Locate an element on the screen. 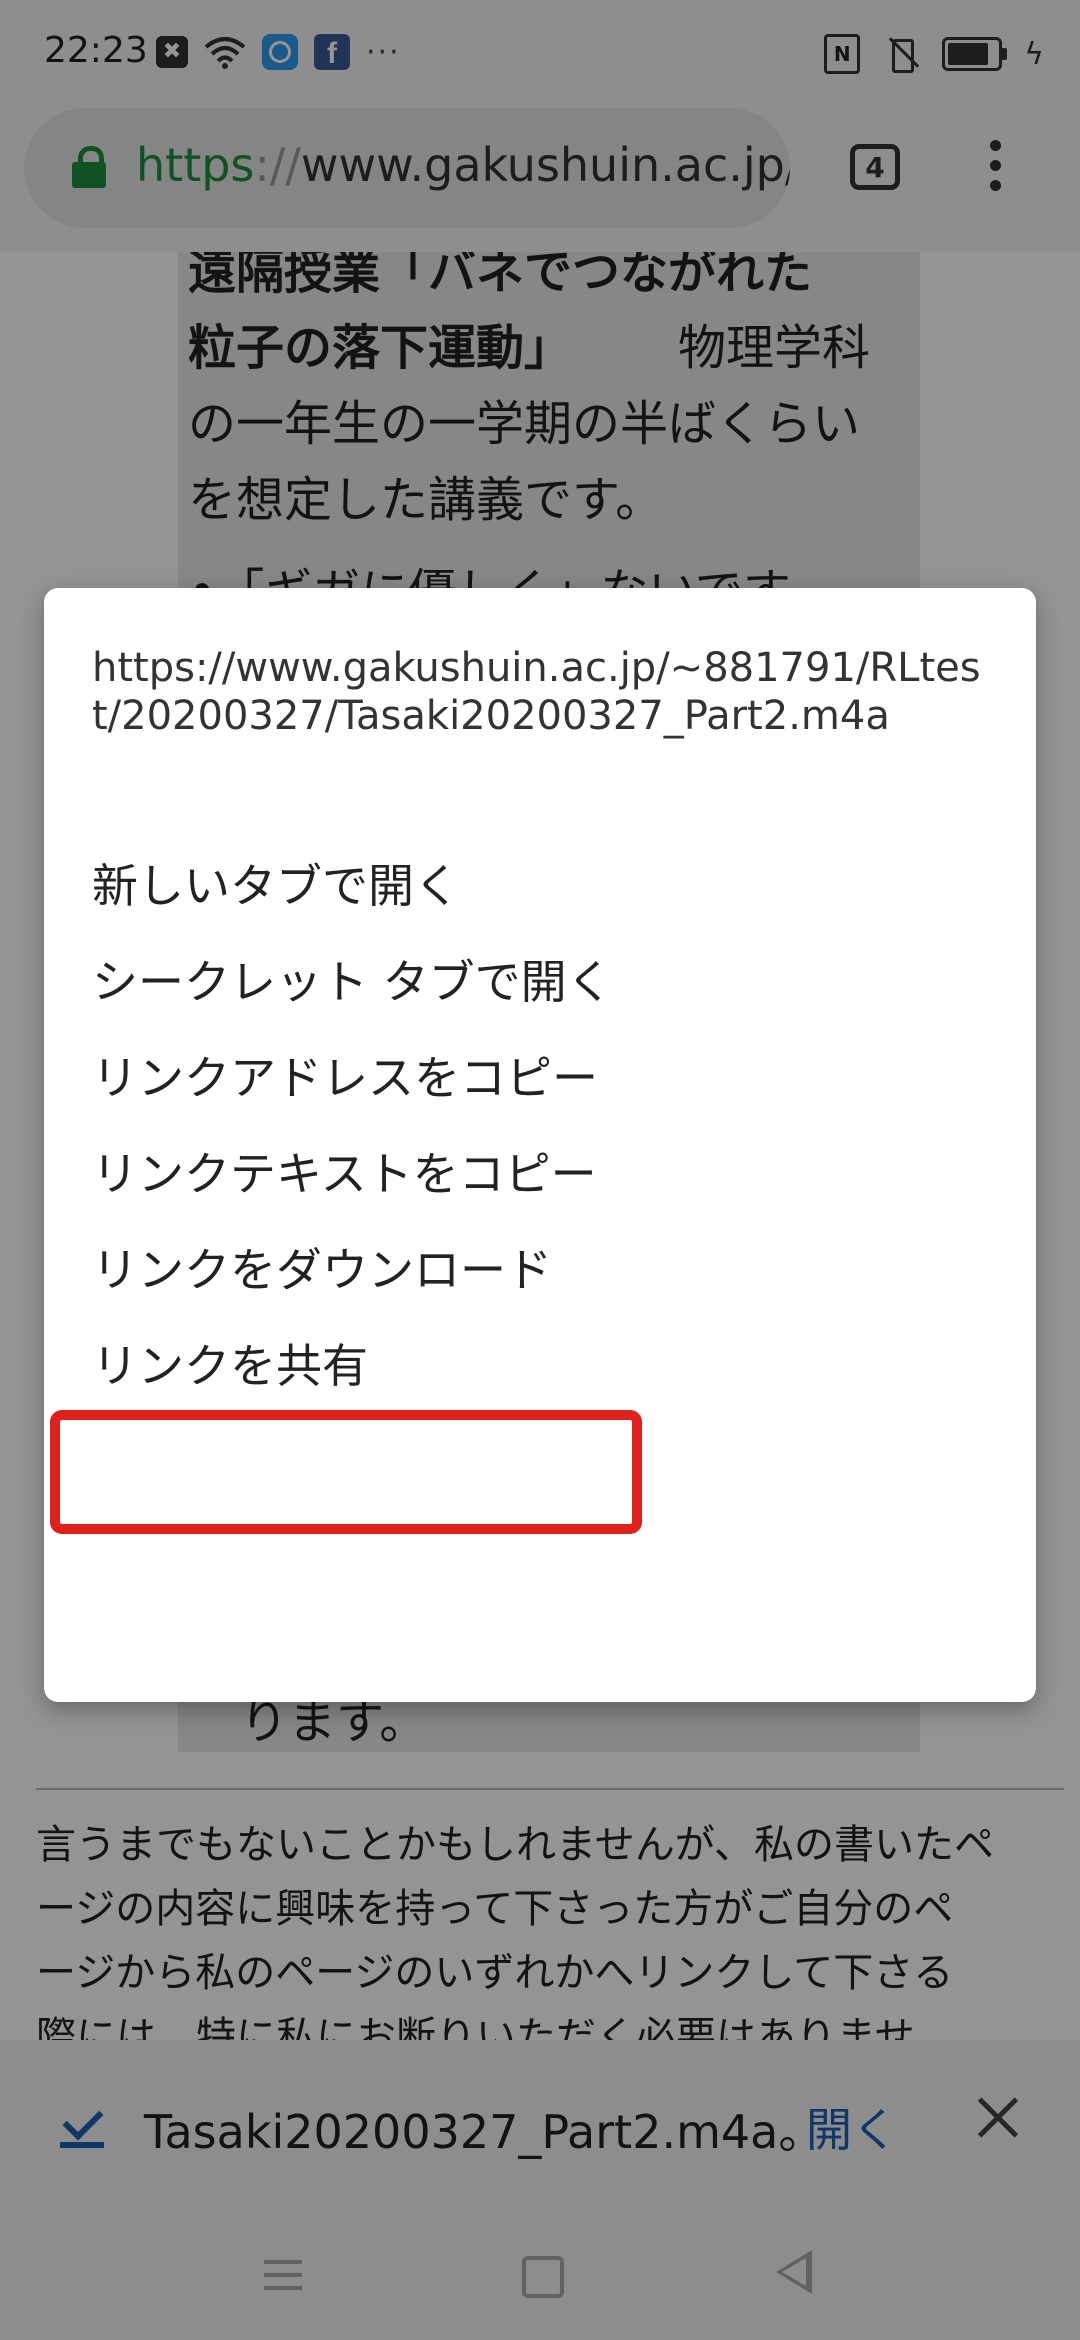 The image size is (1080, 2340). copy-link-address-item: リンクアドレスをコピー is located at coordinates (542, 1078).